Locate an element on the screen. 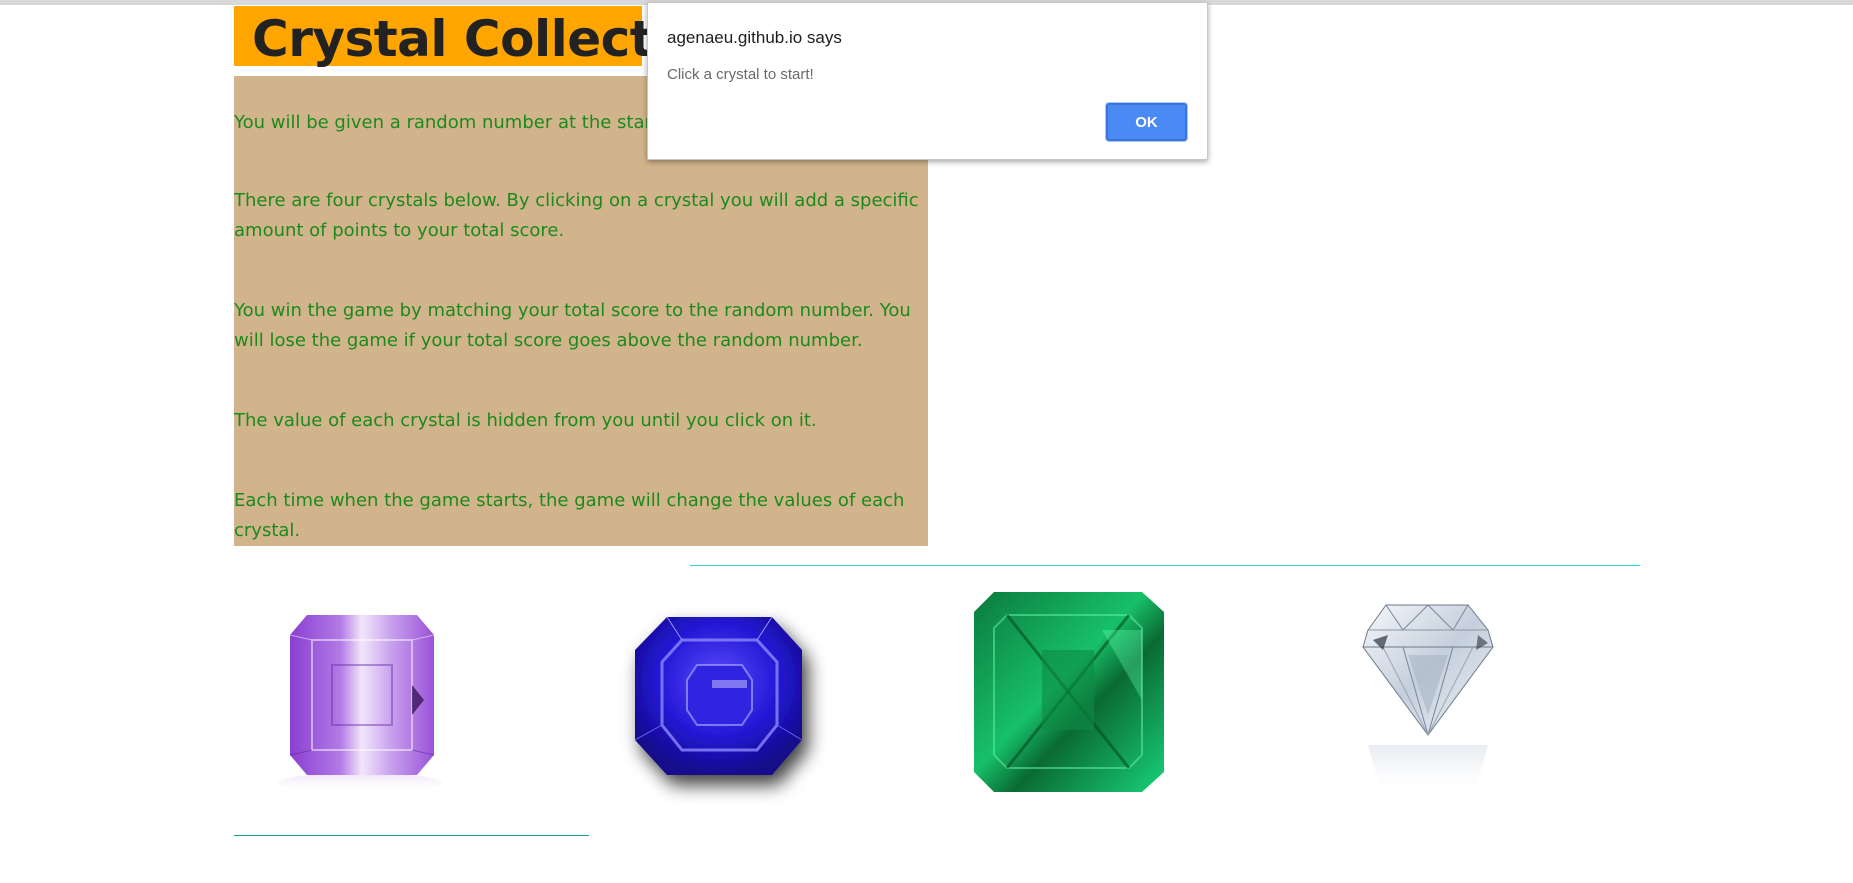  amethyst-crystal is located at coordinates (362, 702).